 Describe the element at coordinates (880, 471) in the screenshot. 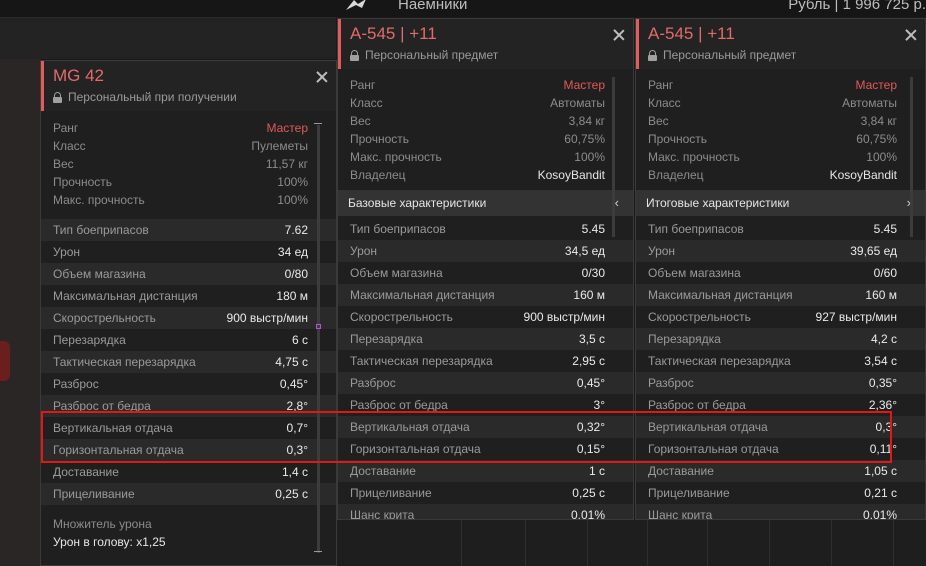

I see `stat-value: 1,05 с` at that location.